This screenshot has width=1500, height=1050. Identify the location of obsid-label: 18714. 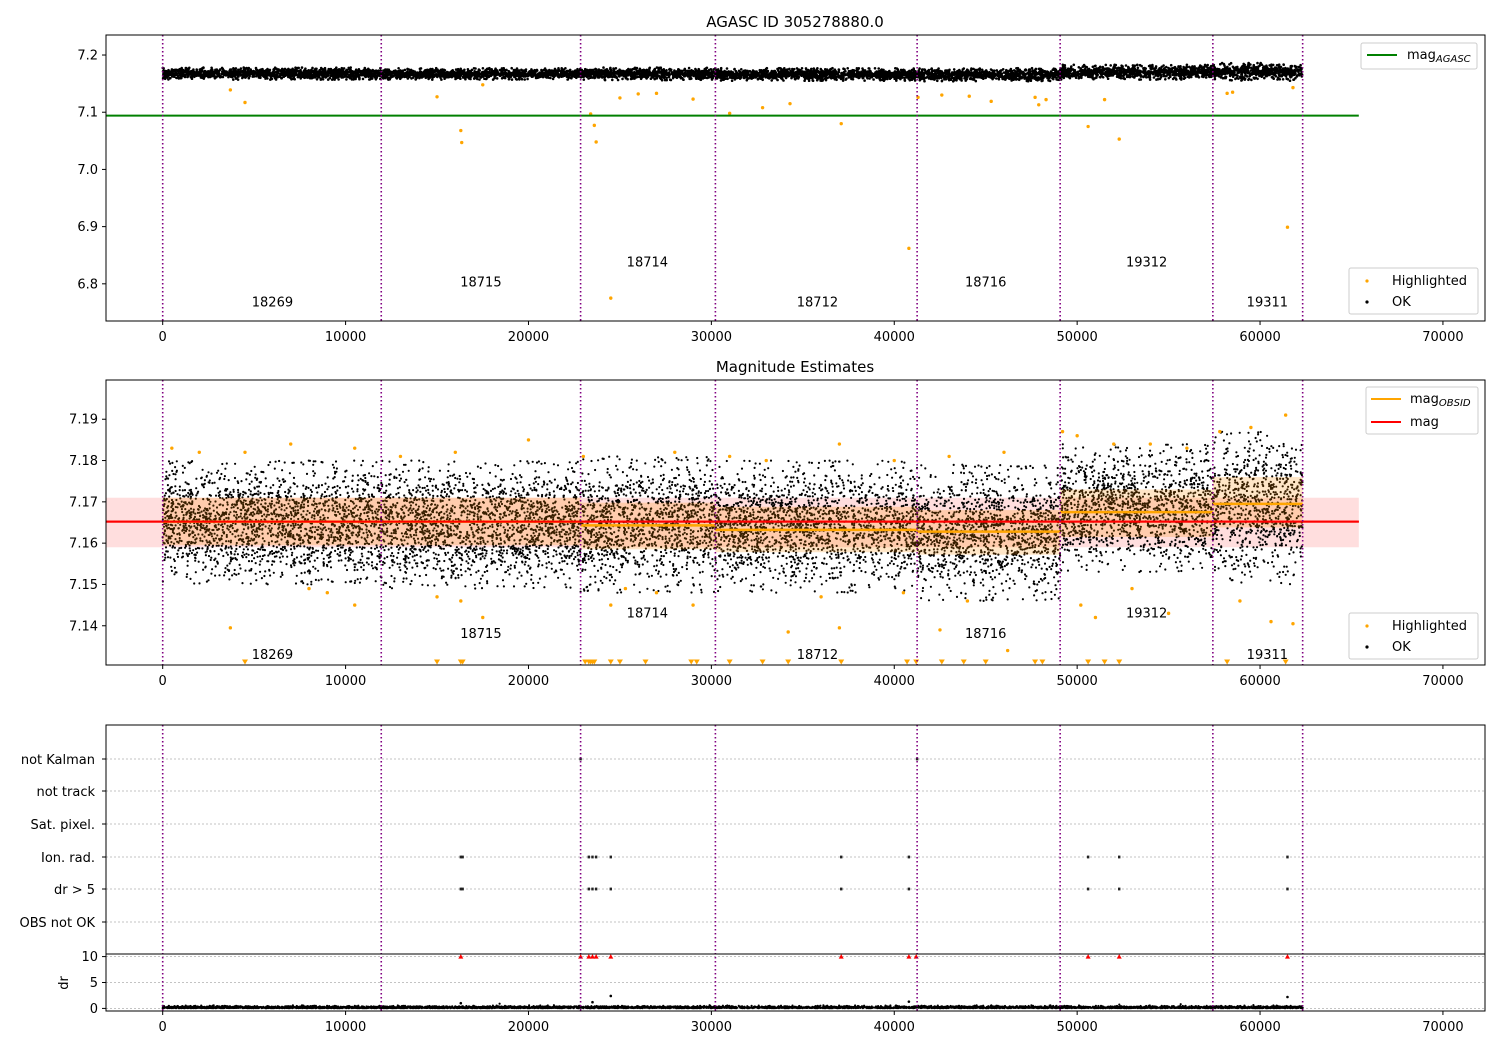
(647, 614).